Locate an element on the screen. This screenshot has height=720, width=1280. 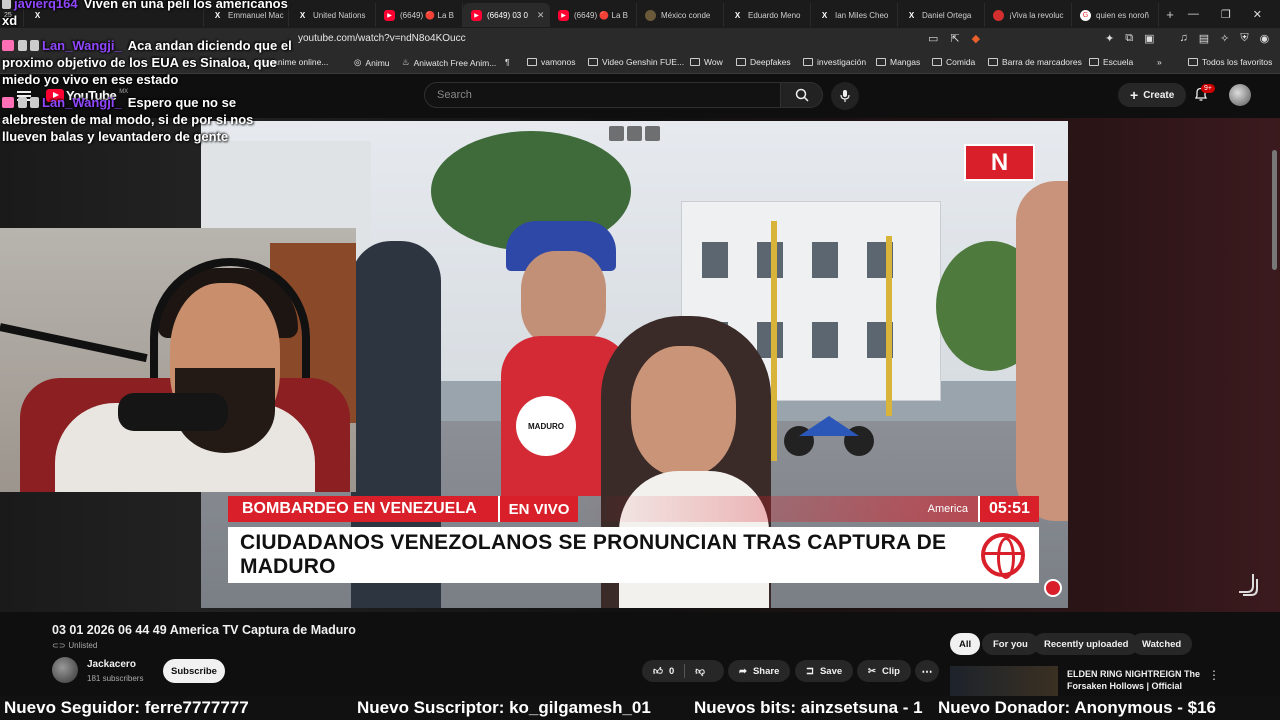
tab-label: Ian Miles Cheo is located at coordinates (862, 15).